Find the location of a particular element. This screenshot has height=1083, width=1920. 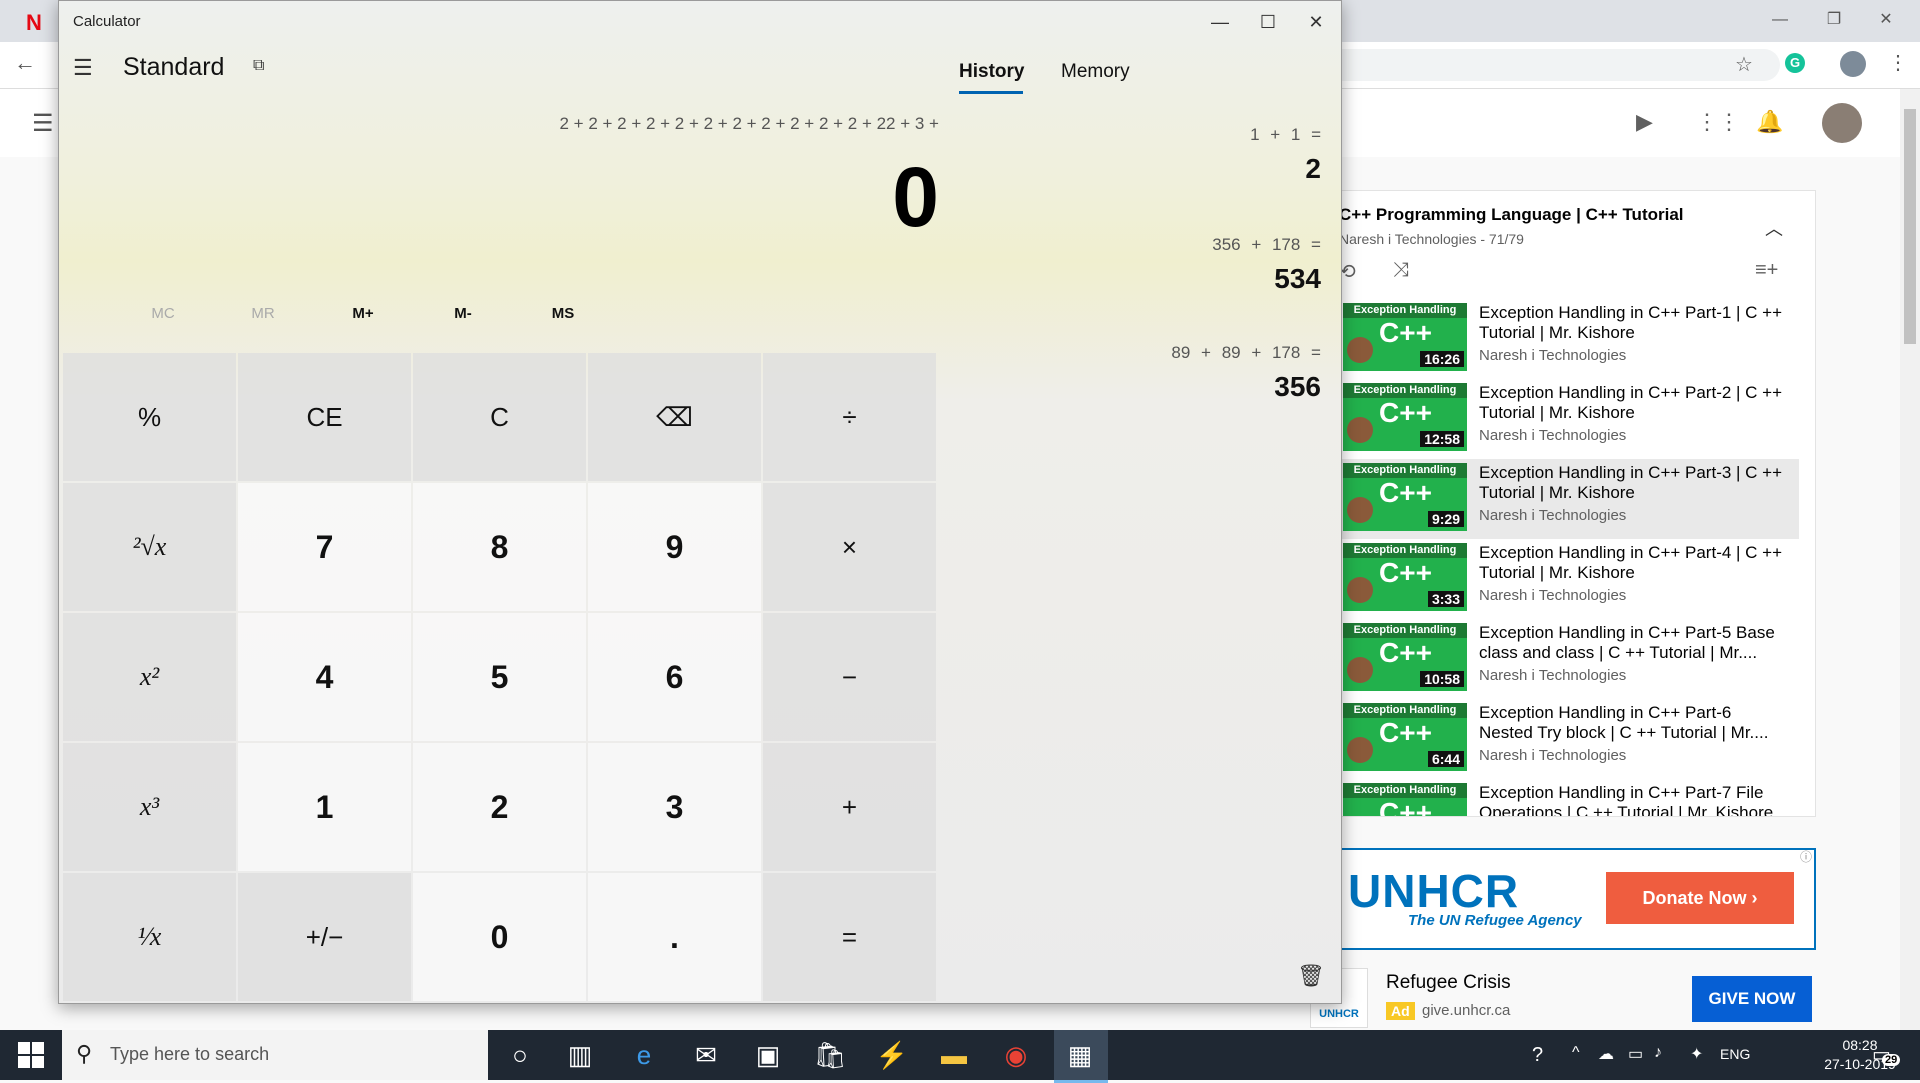

history-item: 356 + 178 = 534 is located at coordinates (1140, 265).